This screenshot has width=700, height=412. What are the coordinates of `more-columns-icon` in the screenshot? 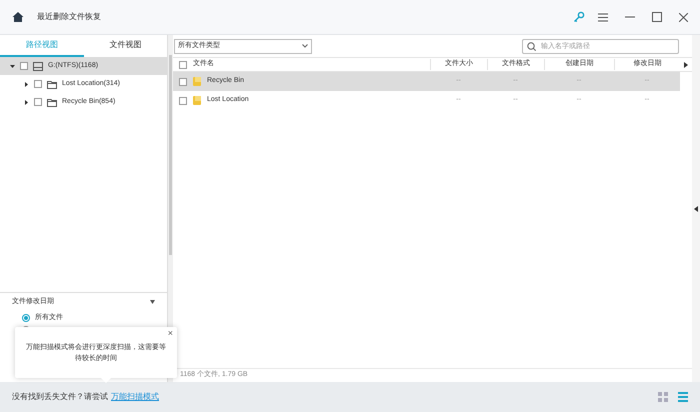 It's located at (686, 65).